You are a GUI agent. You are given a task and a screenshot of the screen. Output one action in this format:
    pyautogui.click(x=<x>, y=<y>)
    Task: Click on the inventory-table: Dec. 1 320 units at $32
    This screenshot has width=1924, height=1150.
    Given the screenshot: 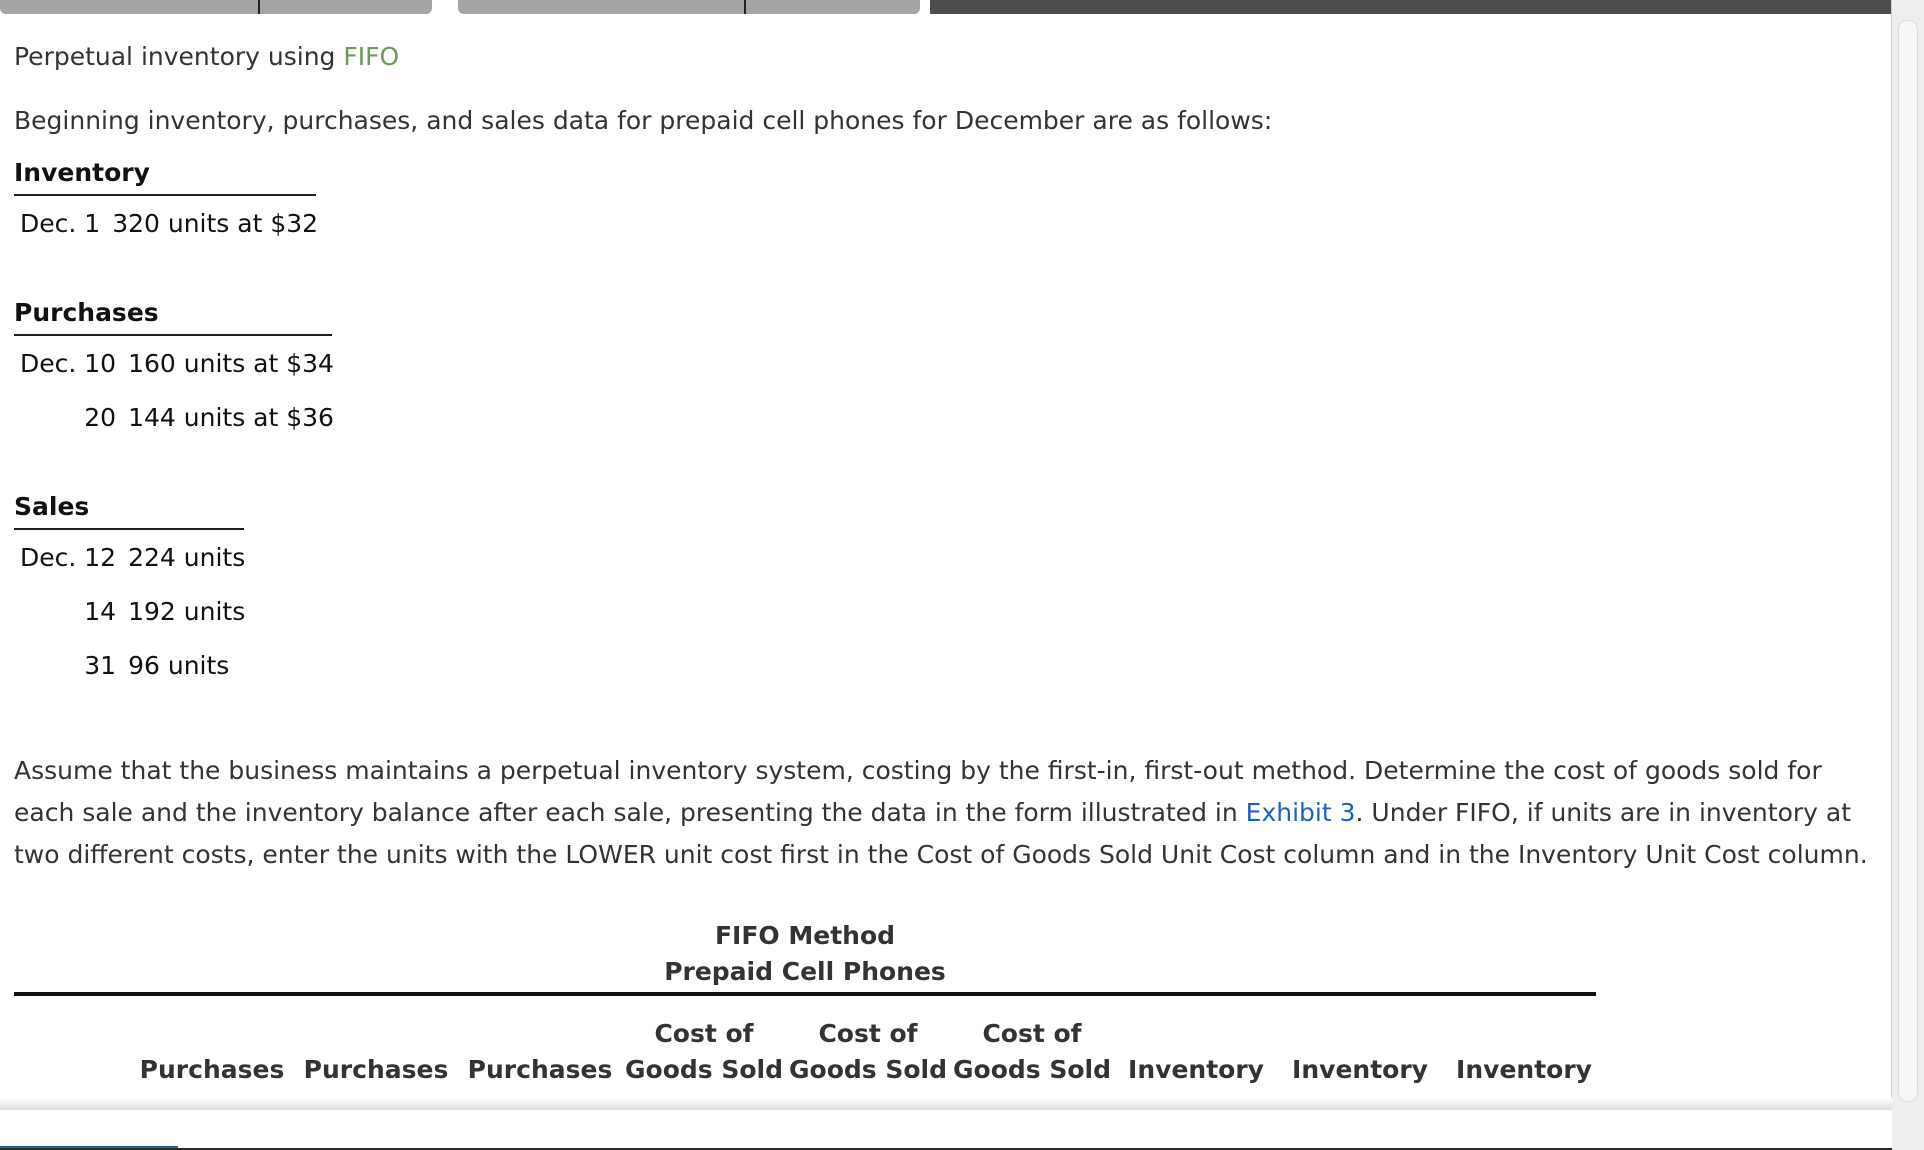 What is the action you would take?
    pyautogui.click(x=169, y=223)
    